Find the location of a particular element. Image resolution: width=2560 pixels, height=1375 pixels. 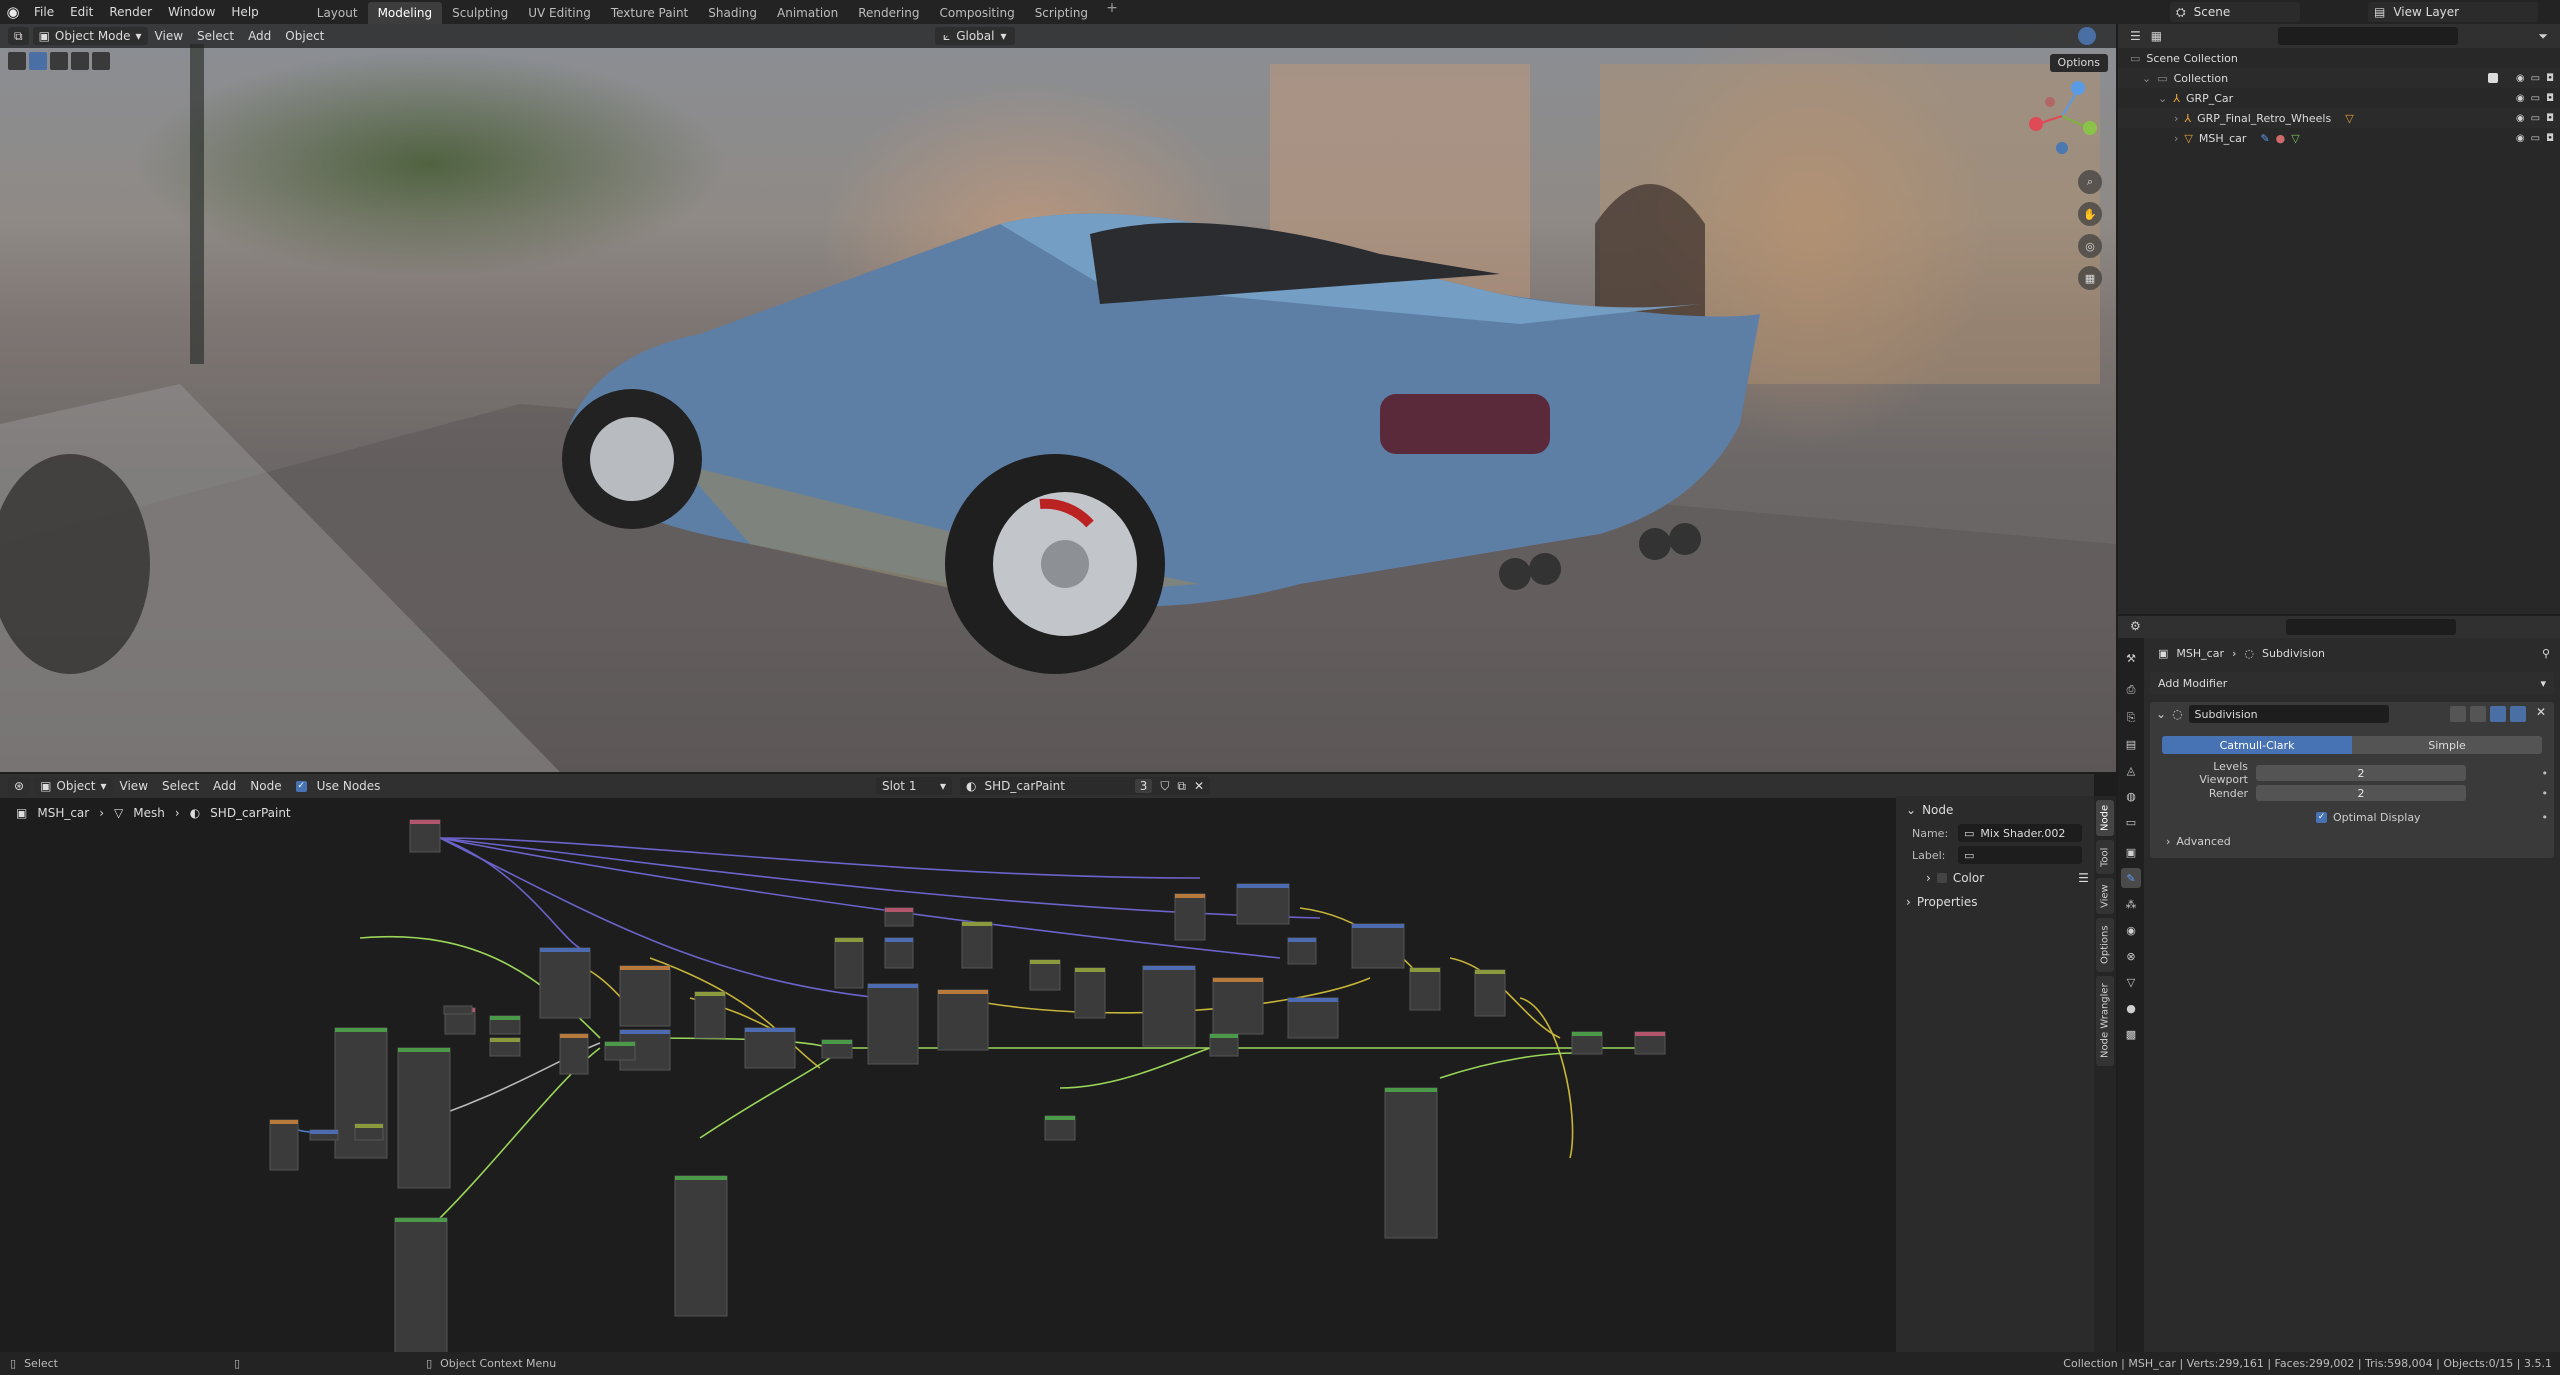

sidebar-tab-view: View is located at coordinates (2105, 896).